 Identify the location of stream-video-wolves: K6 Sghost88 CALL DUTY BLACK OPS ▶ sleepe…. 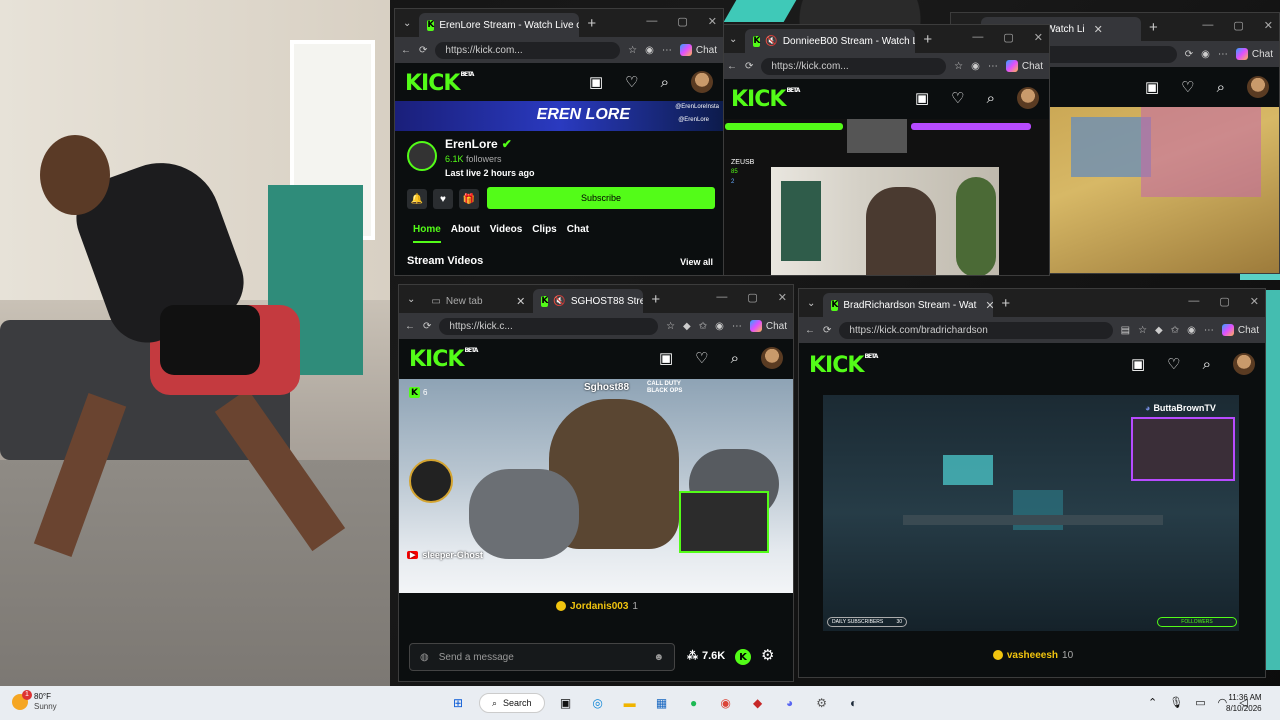
(596, 486).